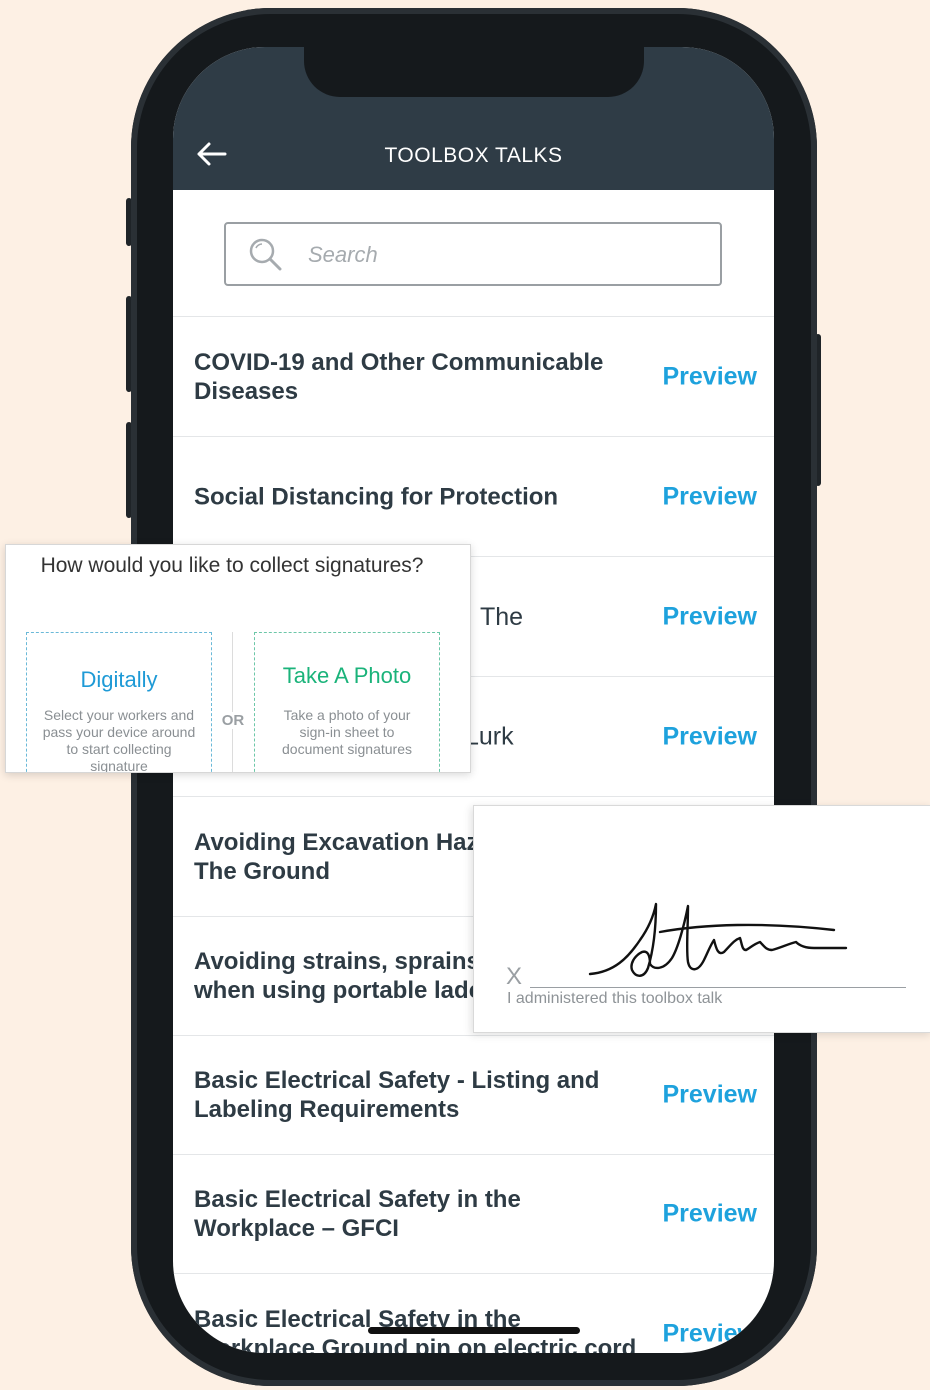 Image resolution: width=930 pixels, height=1390 pixels. What do you see at coordinates (502, 617) in the screenshot?
I see `list-item-title: The` at bounding box center [502, 617].